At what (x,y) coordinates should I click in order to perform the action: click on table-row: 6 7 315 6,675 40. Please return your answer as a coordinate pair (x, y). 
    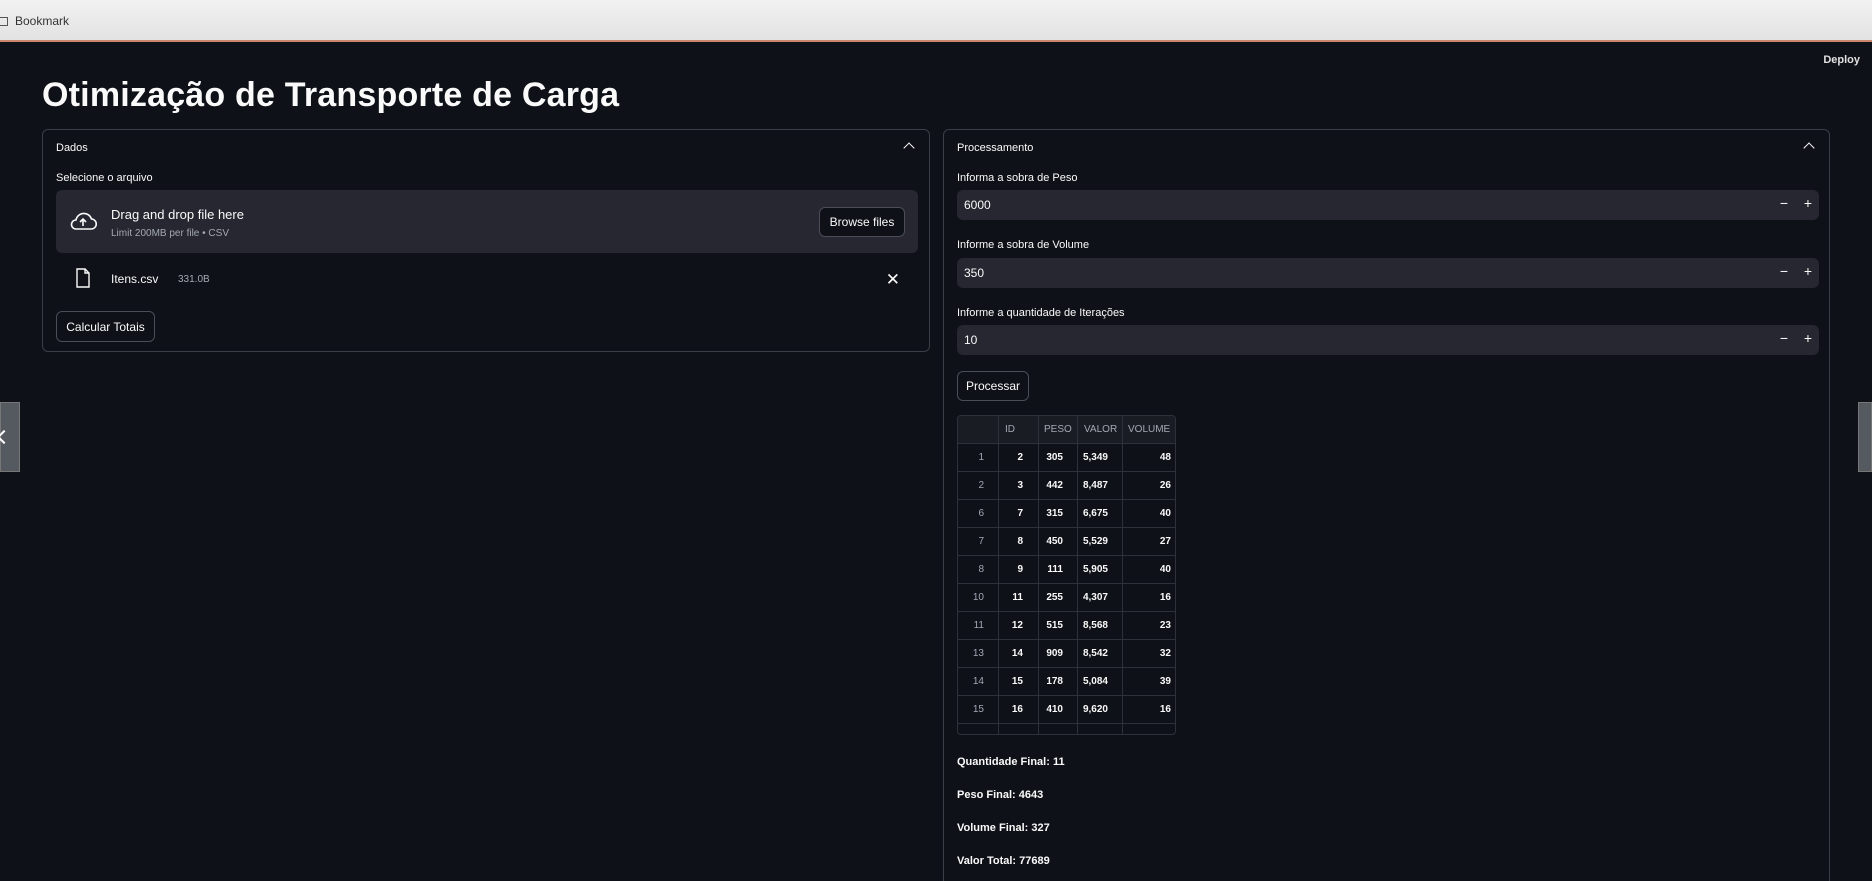
    Looking at the image, I should click on (1066, 513).